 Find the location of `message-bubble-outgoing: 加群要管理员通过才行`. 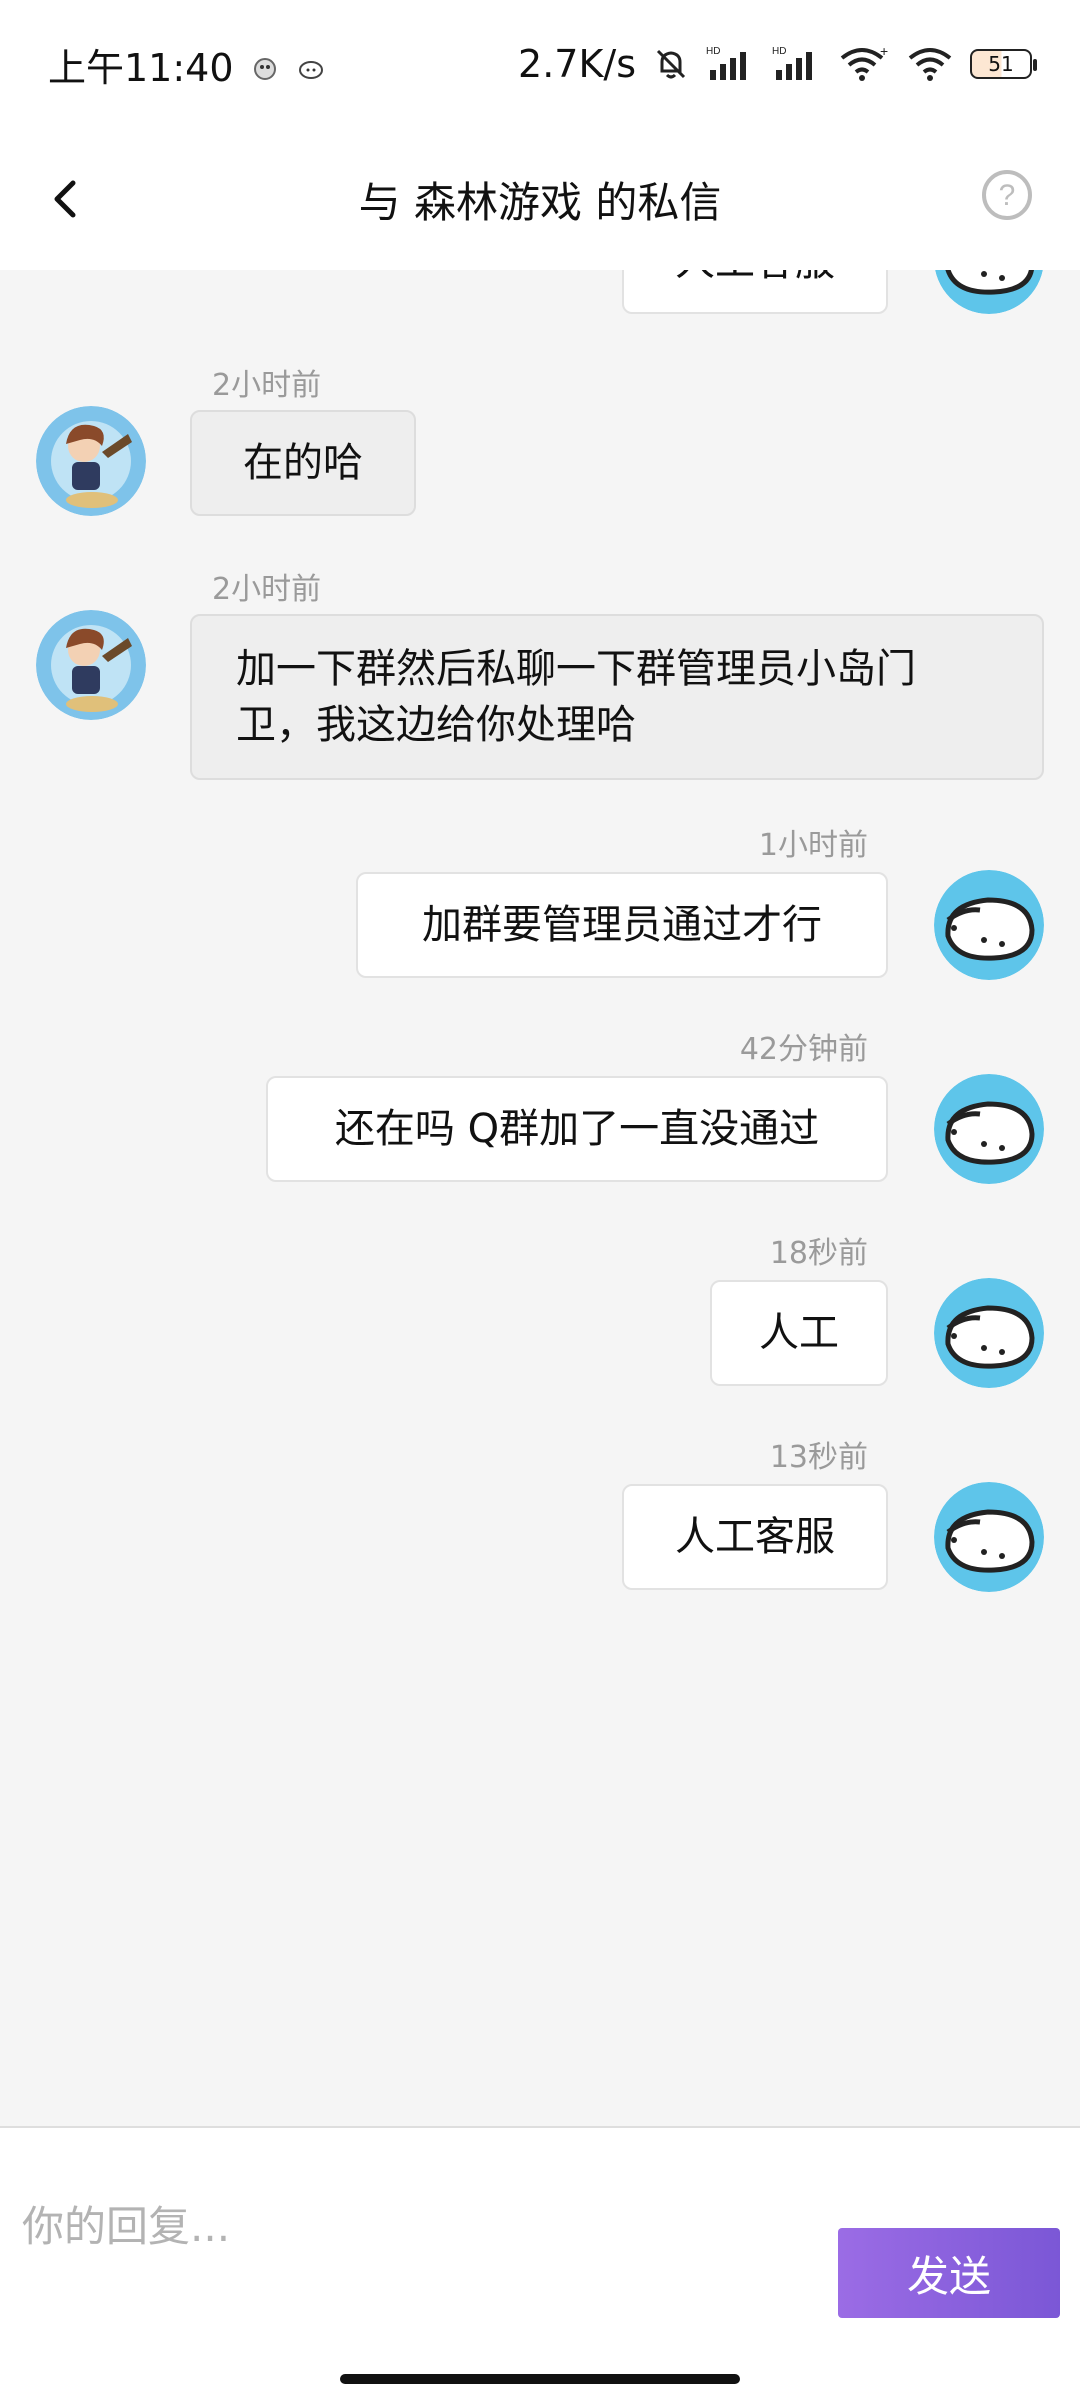

message-bubble-outgoing: 加群要管理员通过才行 is located at coordinates (622, 925).